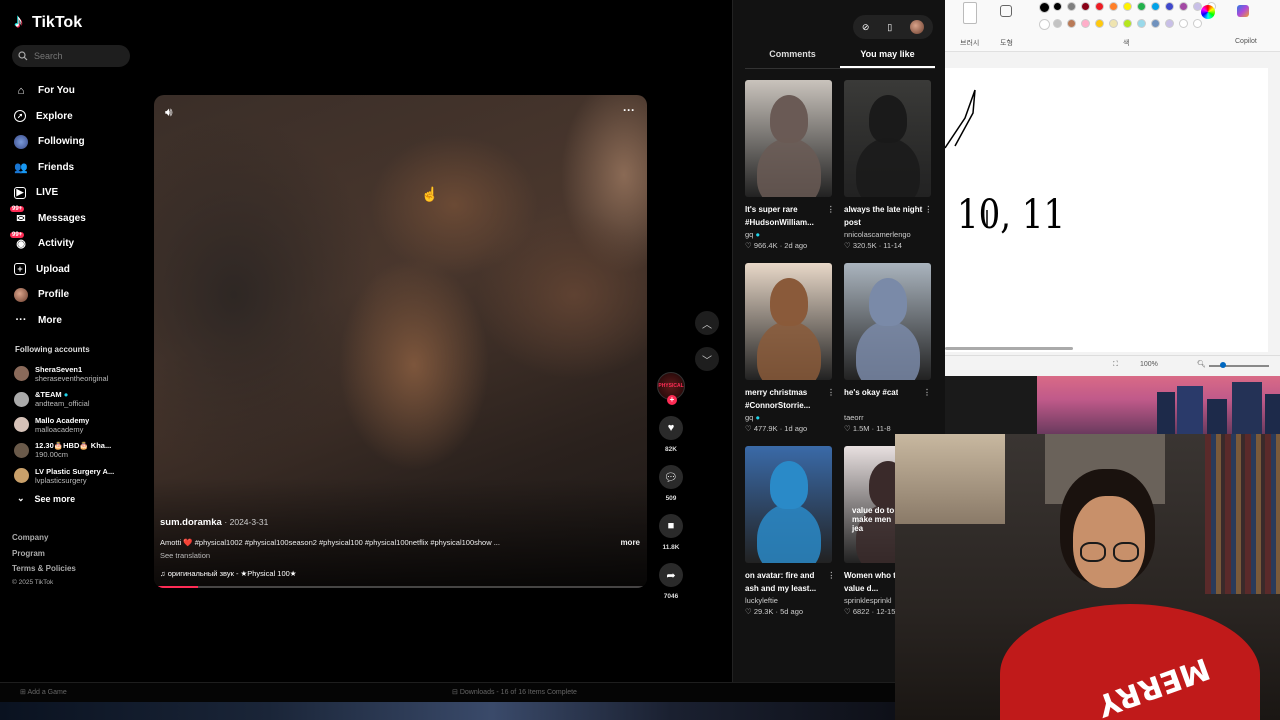 The height and width of the screenshot is (720, 1280). Describe the element at coordinates (76, 193) in the screenshot. I see `nav-live: ▶ LIVE` at that location.